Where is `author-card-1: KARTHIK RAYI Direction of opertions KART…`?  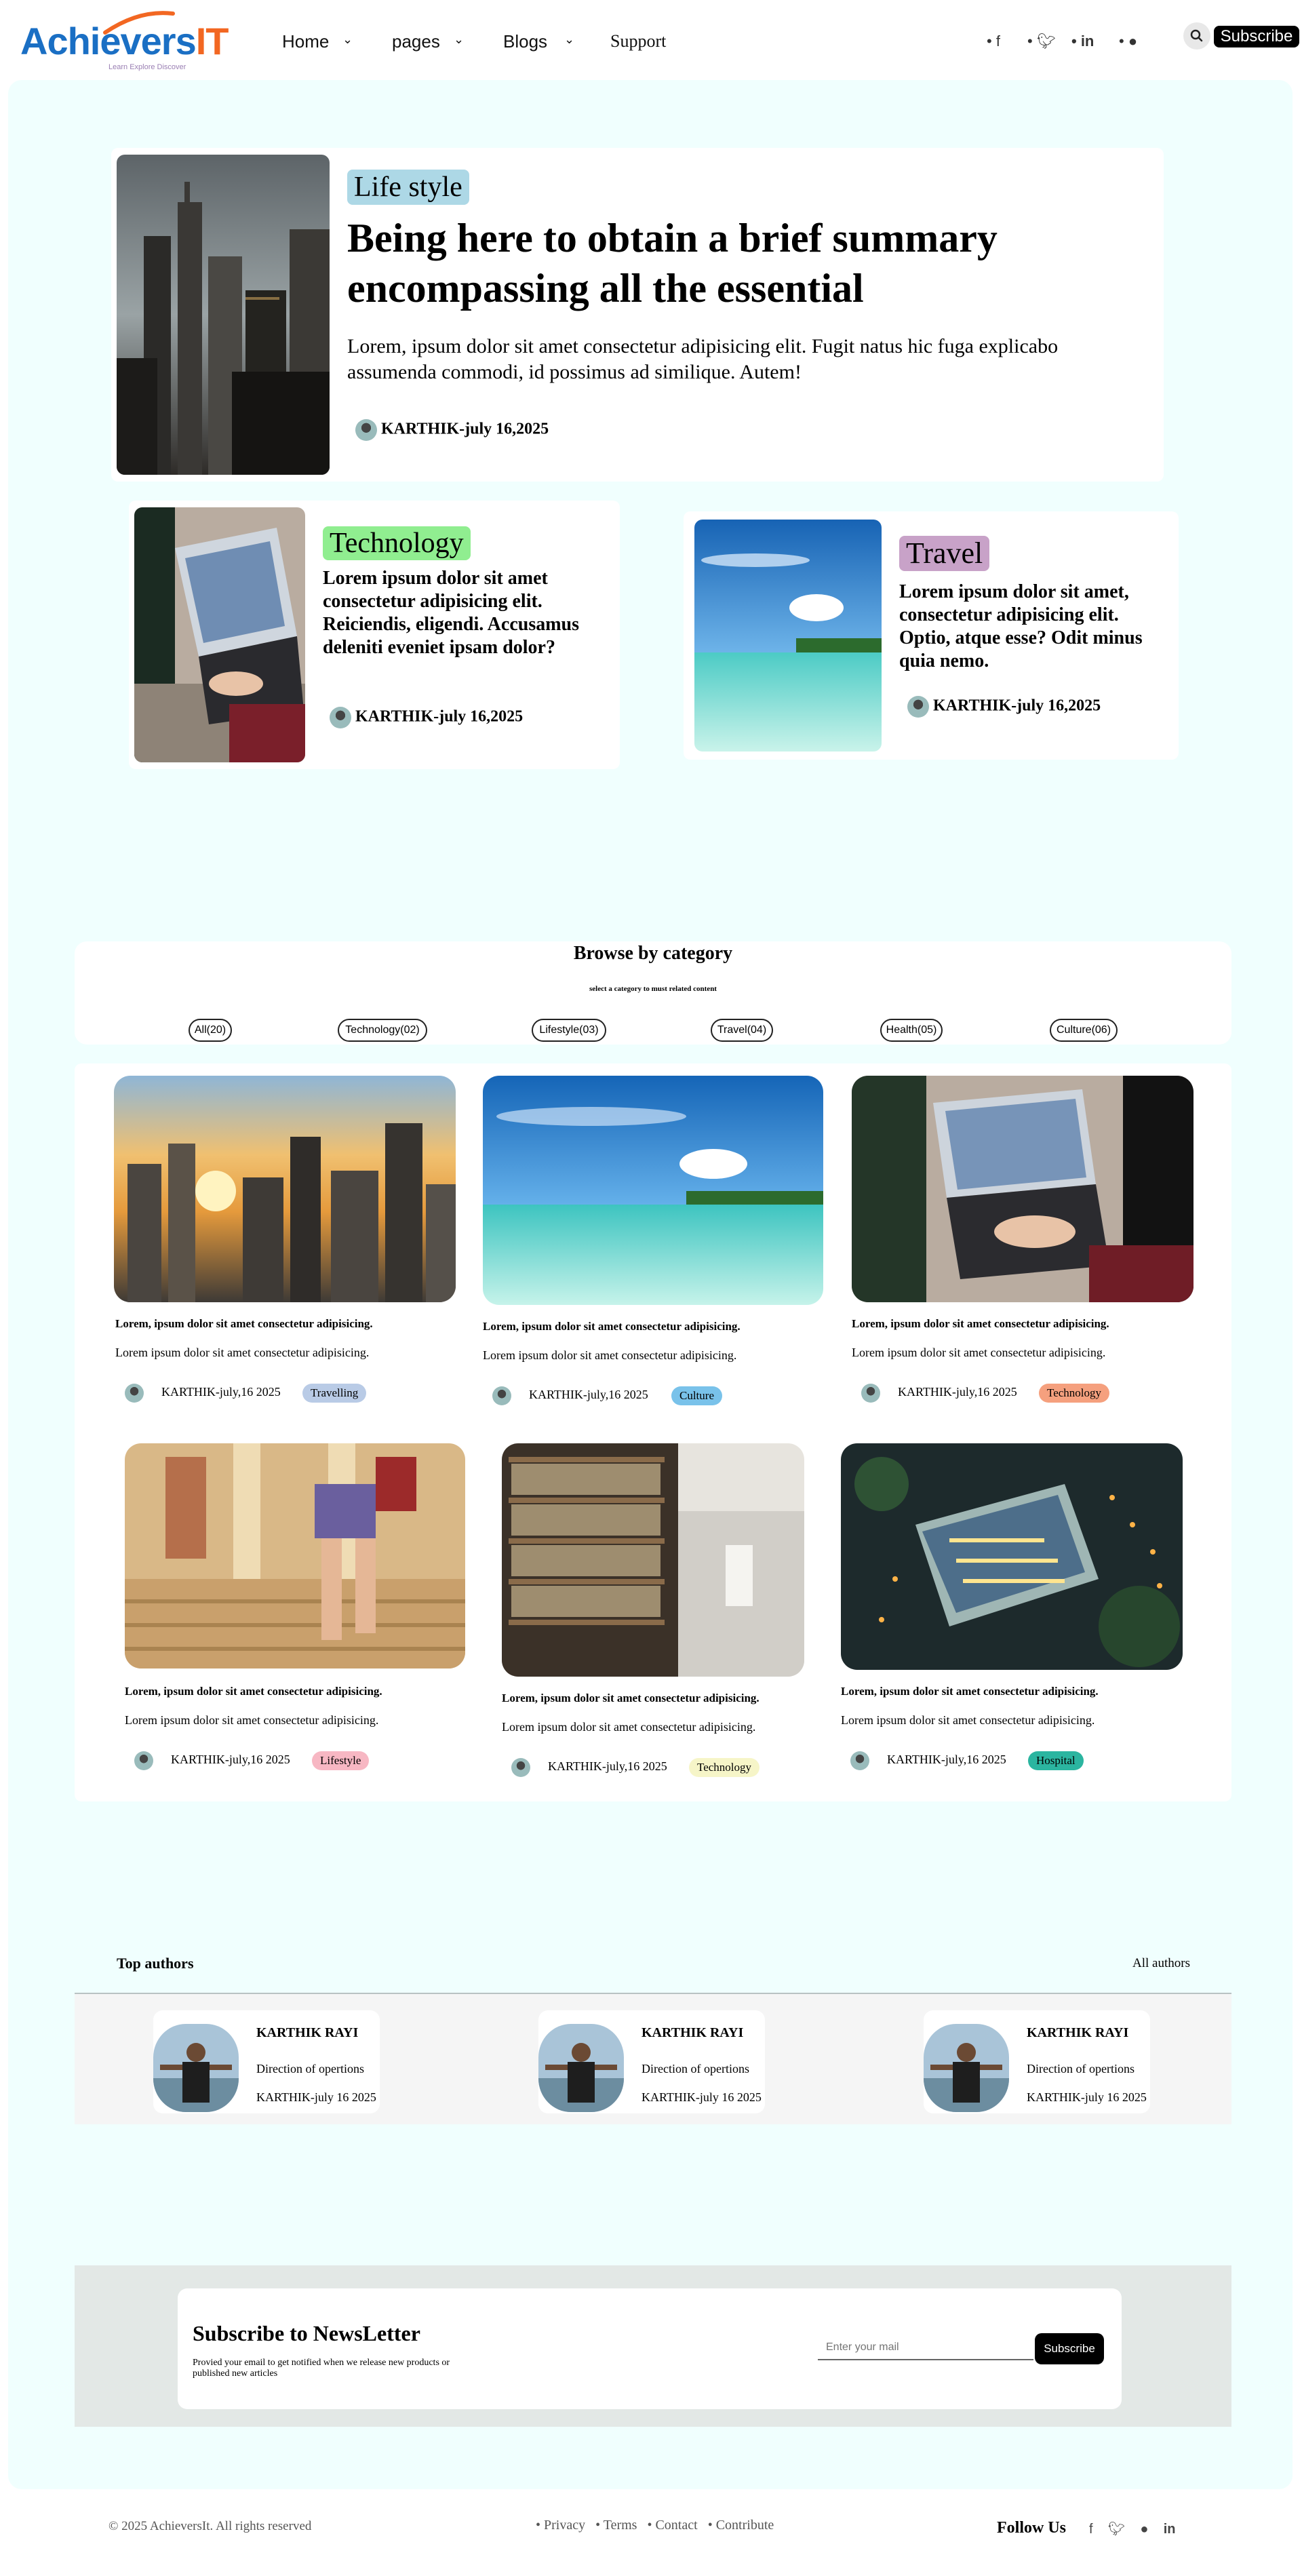 author-card-1: KARTHIK RAYI Direction of opertions KART… is located at coordinates (266, 2061).